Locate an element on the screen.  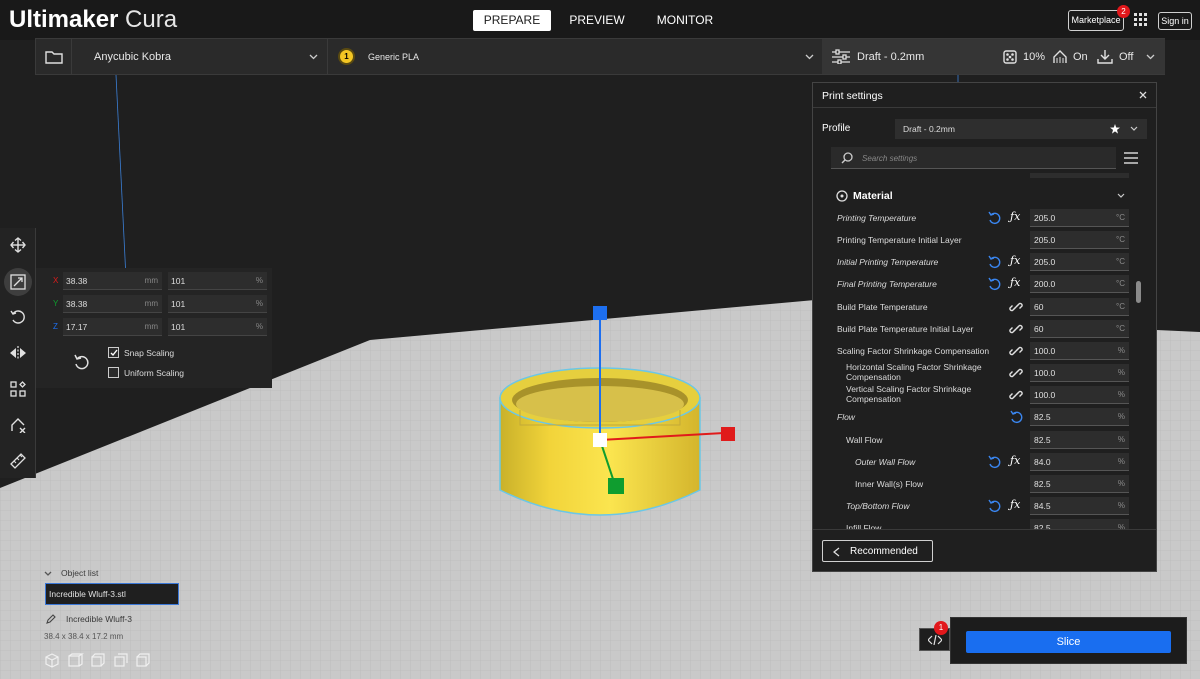
apps-grid-icon is located at coordinates (1141, 20).